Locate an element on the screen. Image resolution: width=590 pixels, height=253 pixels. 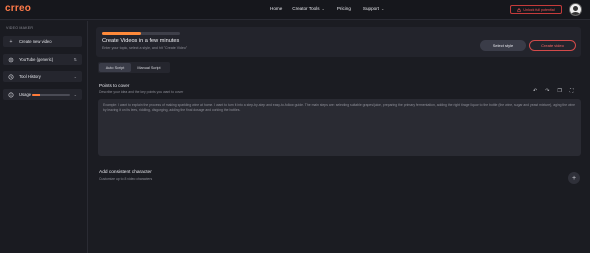
lock-icon is located at coordinates (519, 9).